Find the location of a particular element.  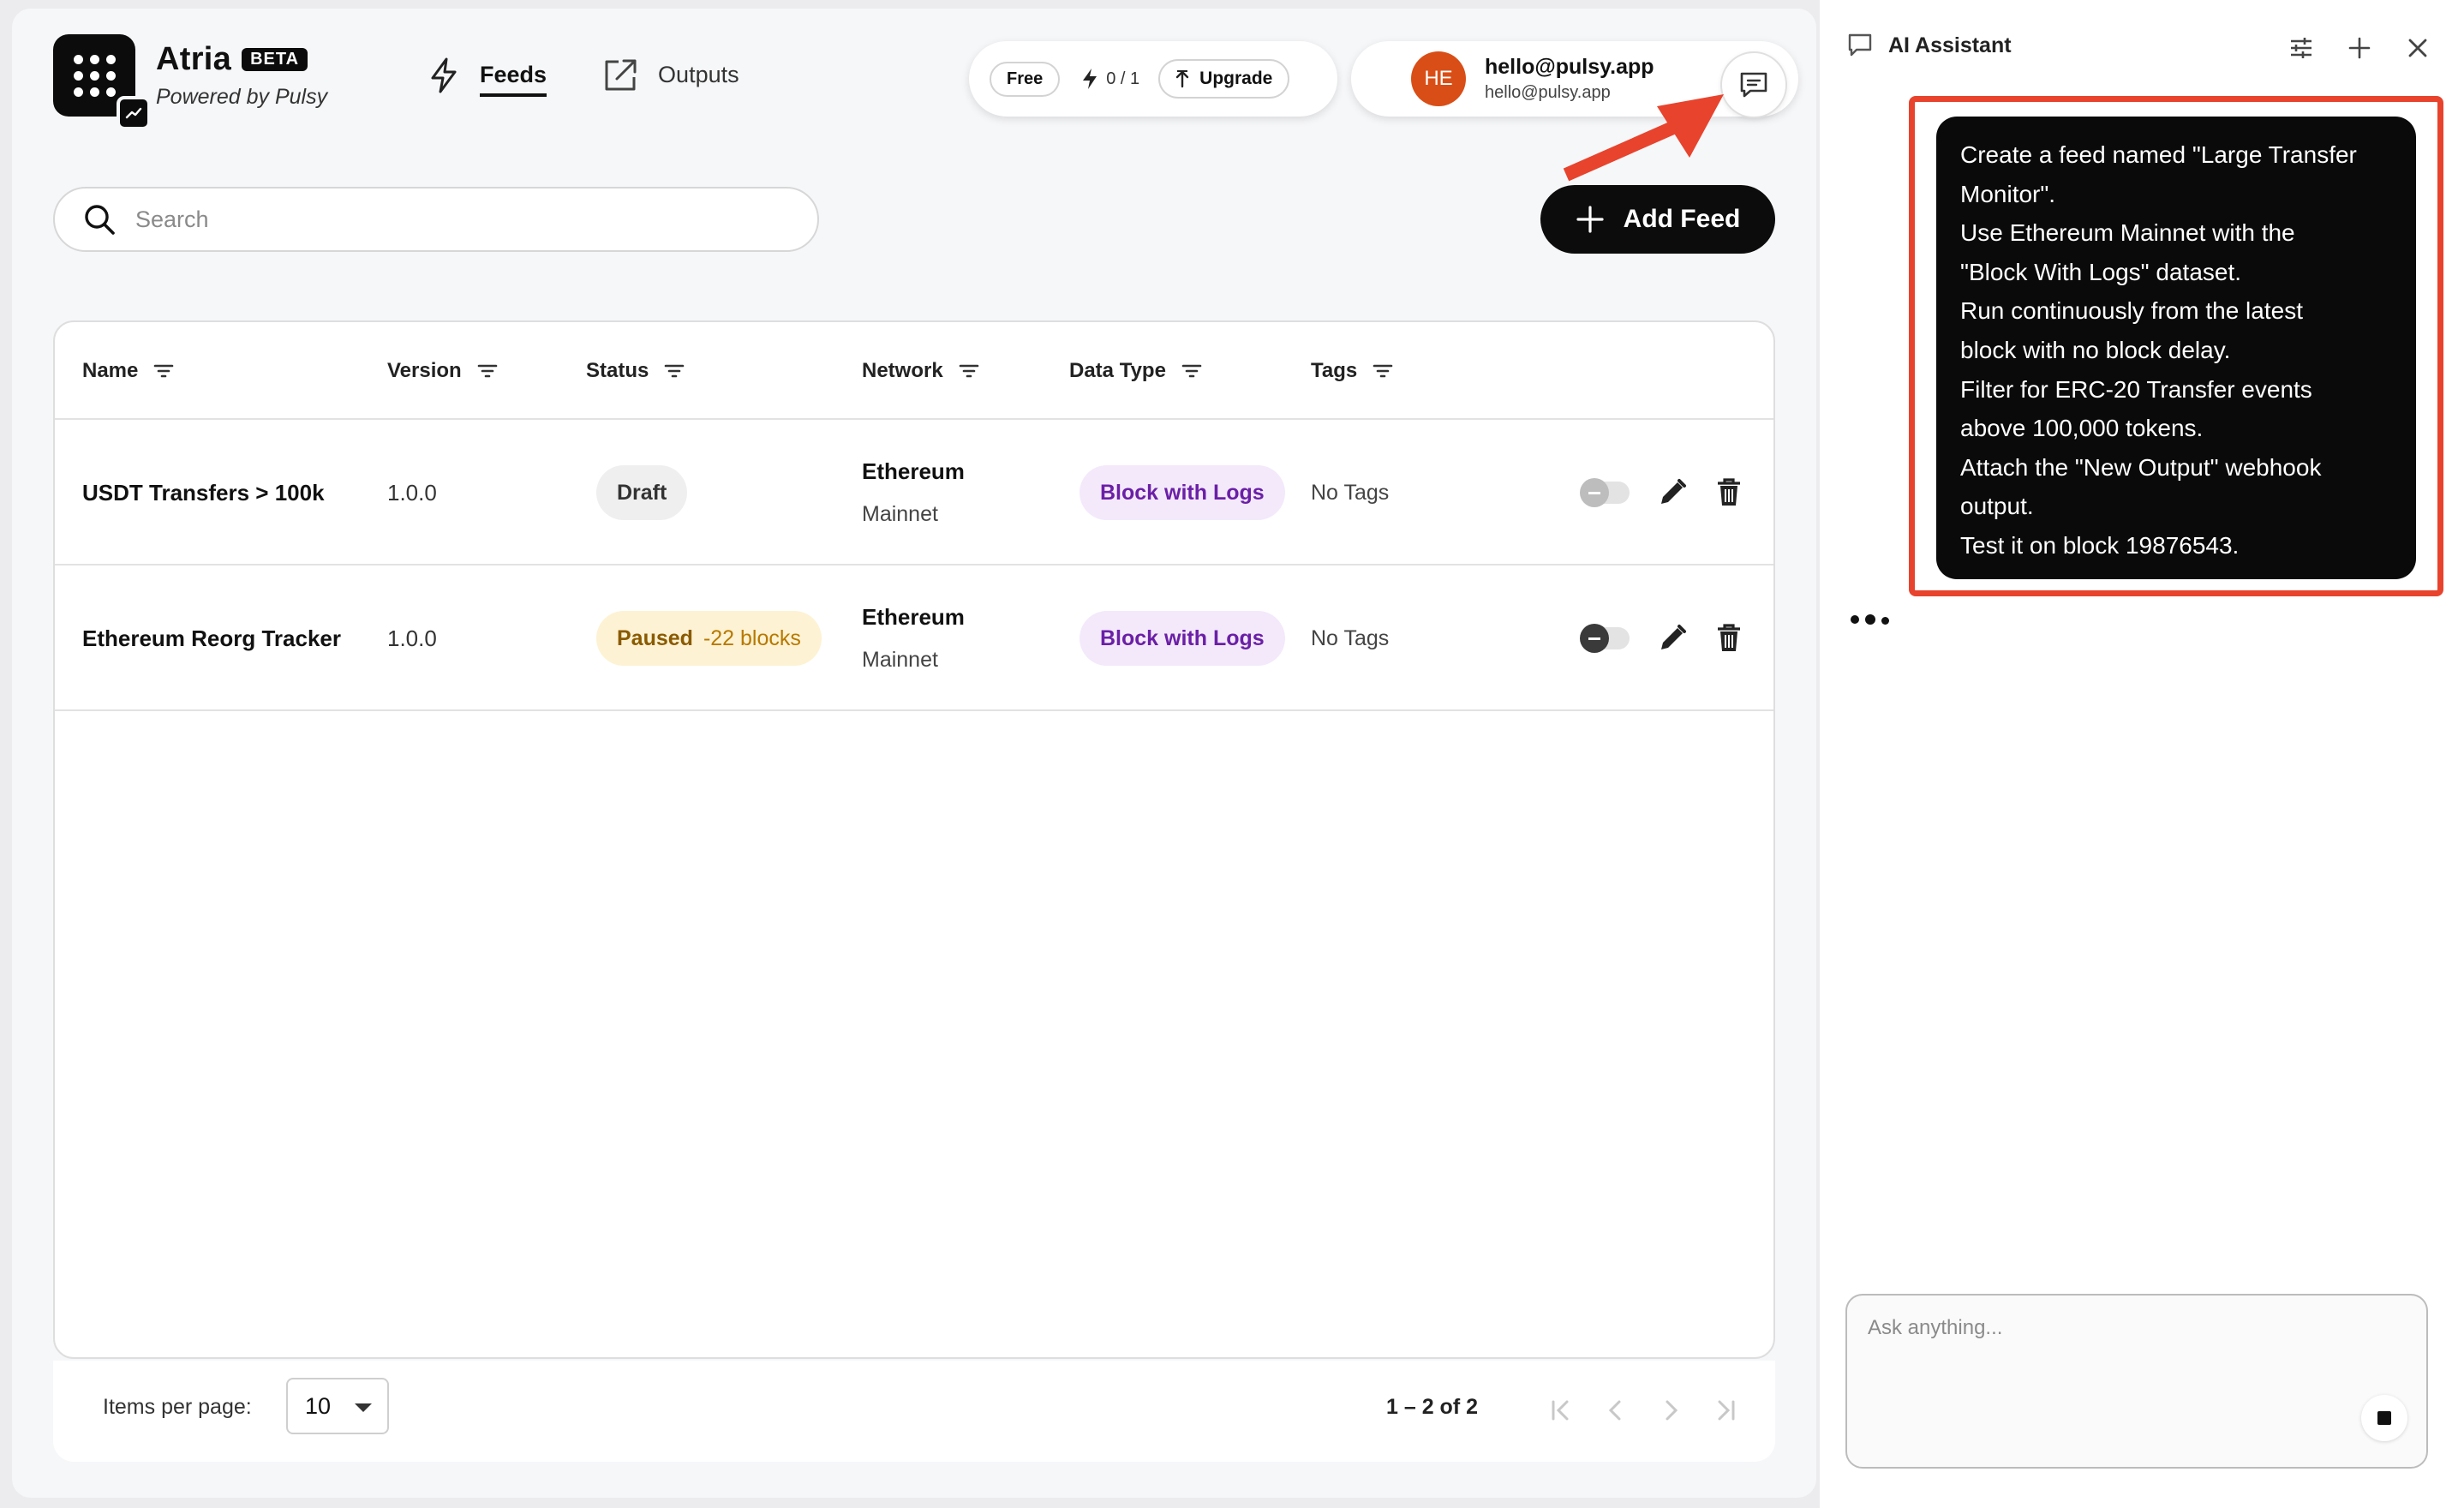

message-line: block with no block delay. is located at coordinates (2095, 349).